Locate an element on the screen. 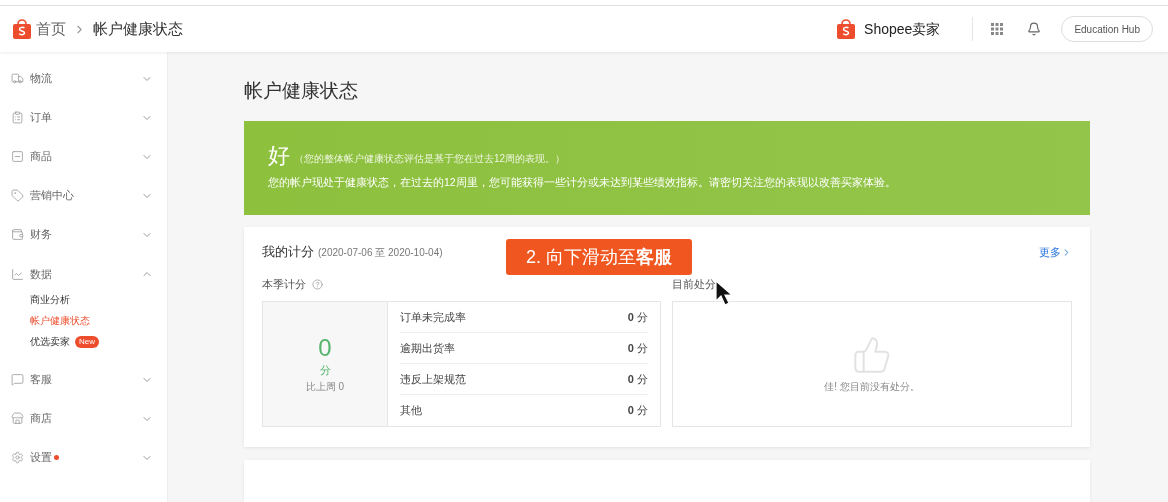 The image size is (1168, 502). store-icon is located at coordinates (17, 418).